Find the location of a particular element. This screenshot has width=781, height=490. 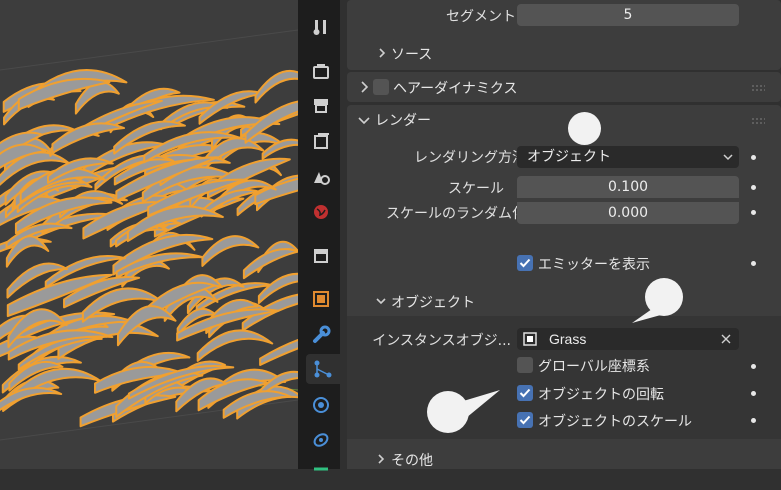

other-subpanel-label: その他 is located at coordinates (412, 461).